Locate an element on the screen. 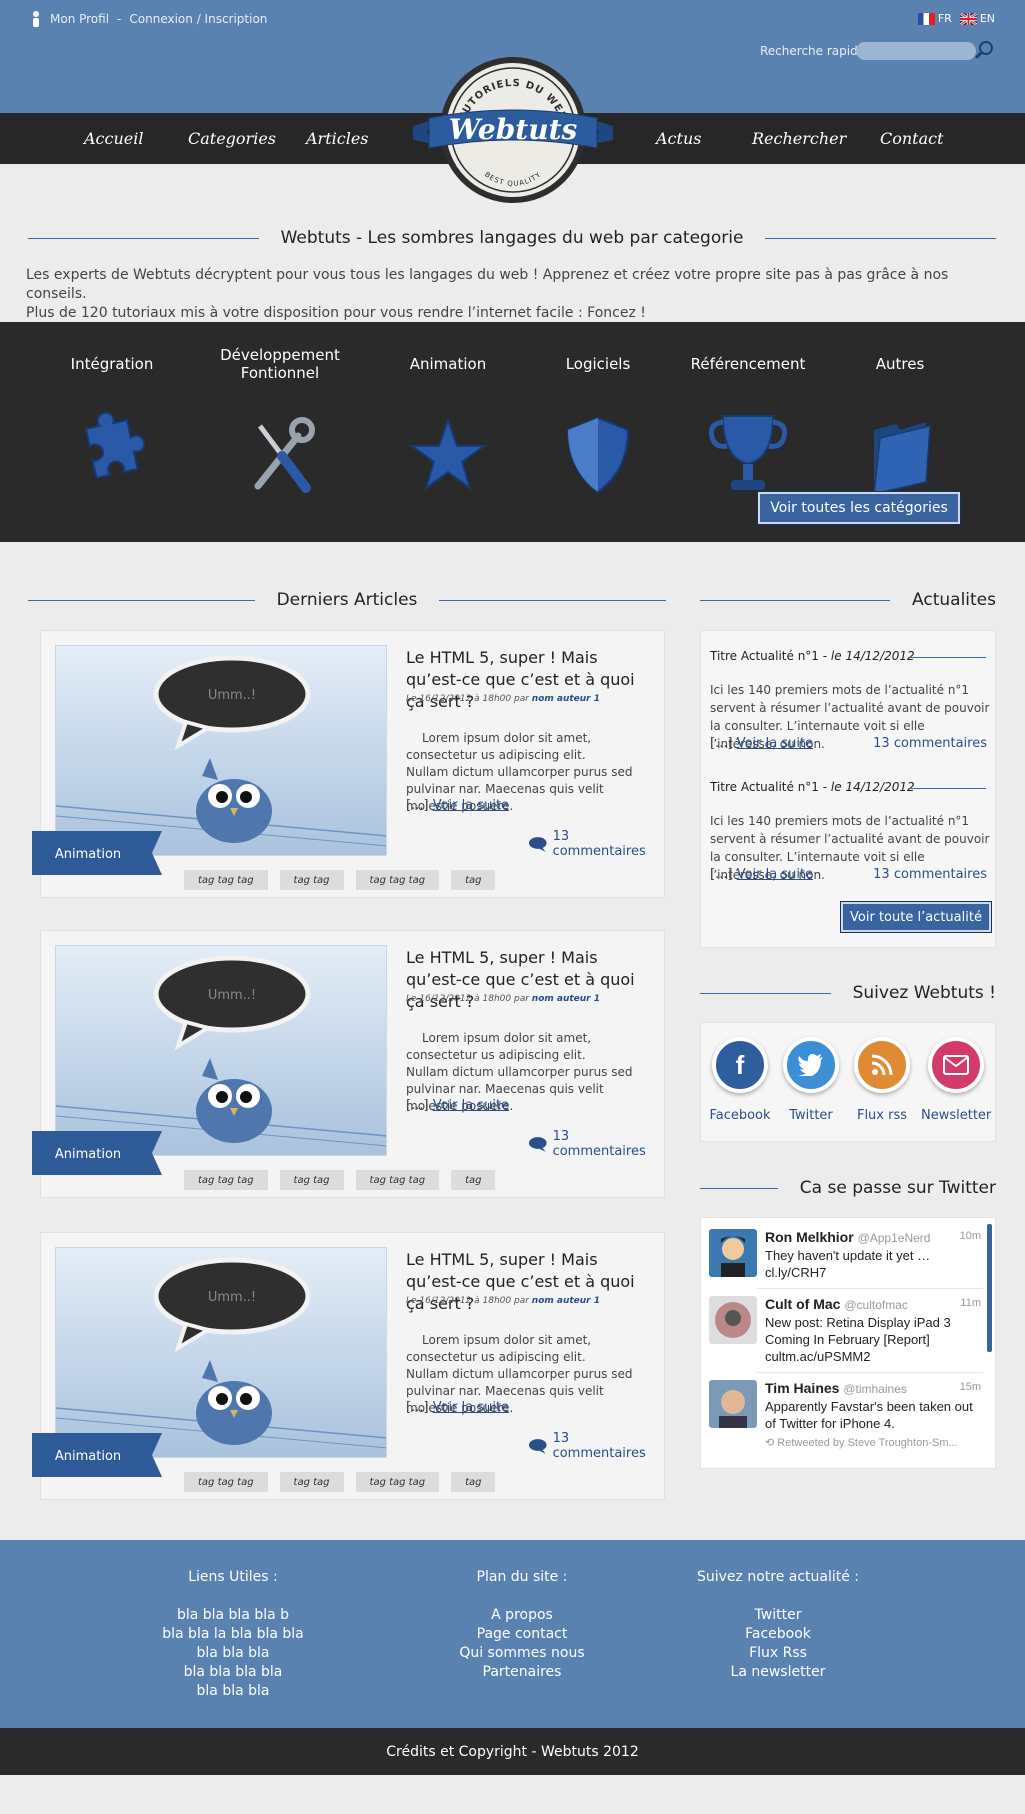  nav-categories: Categories is located at coordinates (232, 138).